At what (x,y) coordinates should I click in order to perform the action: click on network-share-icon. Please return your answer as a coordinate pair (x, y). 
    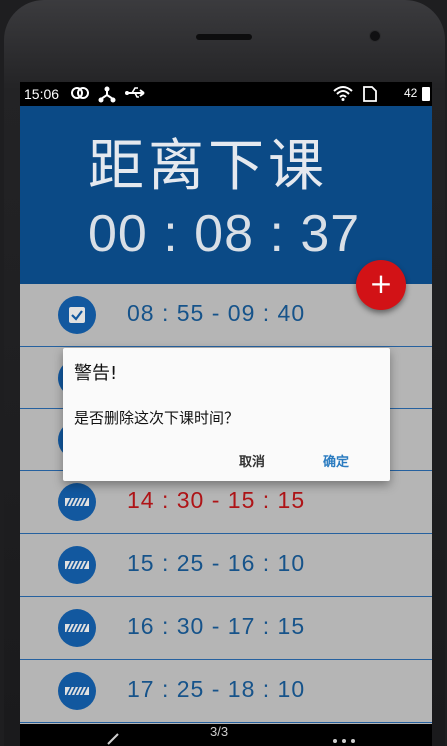
    Looking at the image, I should click on (107, 94).